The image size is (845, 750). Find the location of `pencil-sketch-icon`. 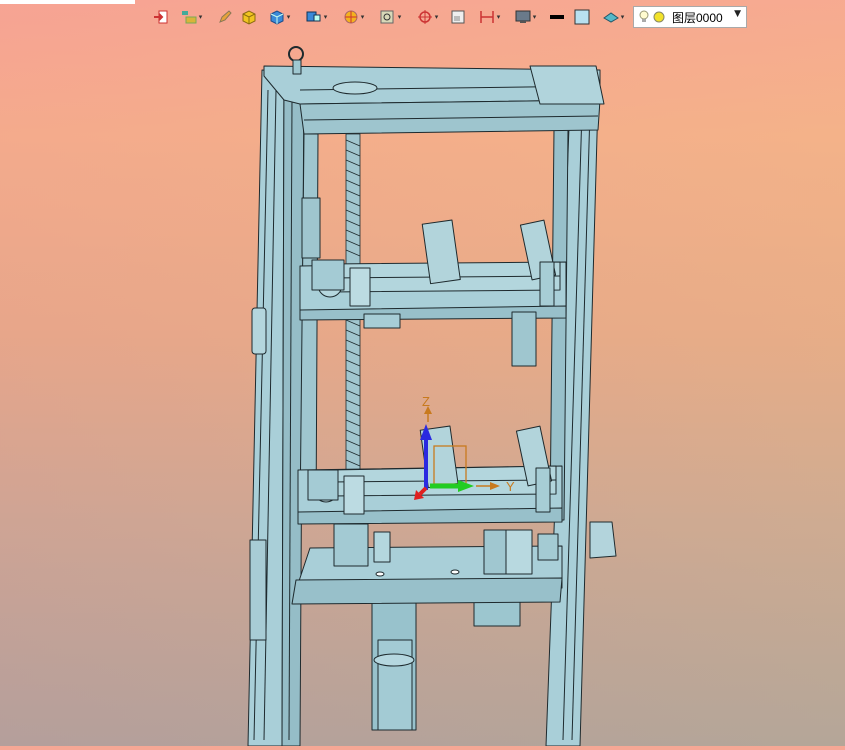

pencil-sketch-icon is located at coordinates (225, 17).